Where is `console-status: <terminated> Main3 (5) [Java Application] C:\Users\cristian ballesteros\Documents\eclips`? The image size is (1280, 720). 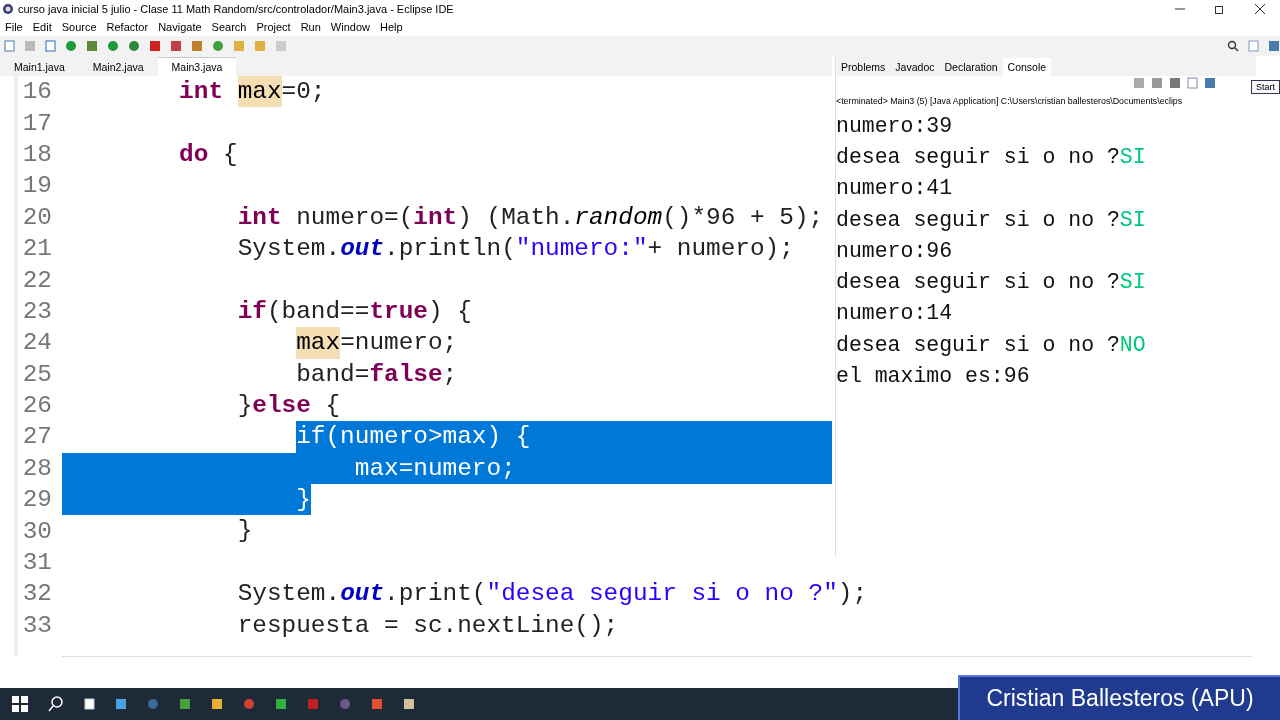
console-status: <terminated> Main3 (5) [Java Application] C:\Users\cristian ballesteros\Documents\eclips is located at coordinates (1009, 102).